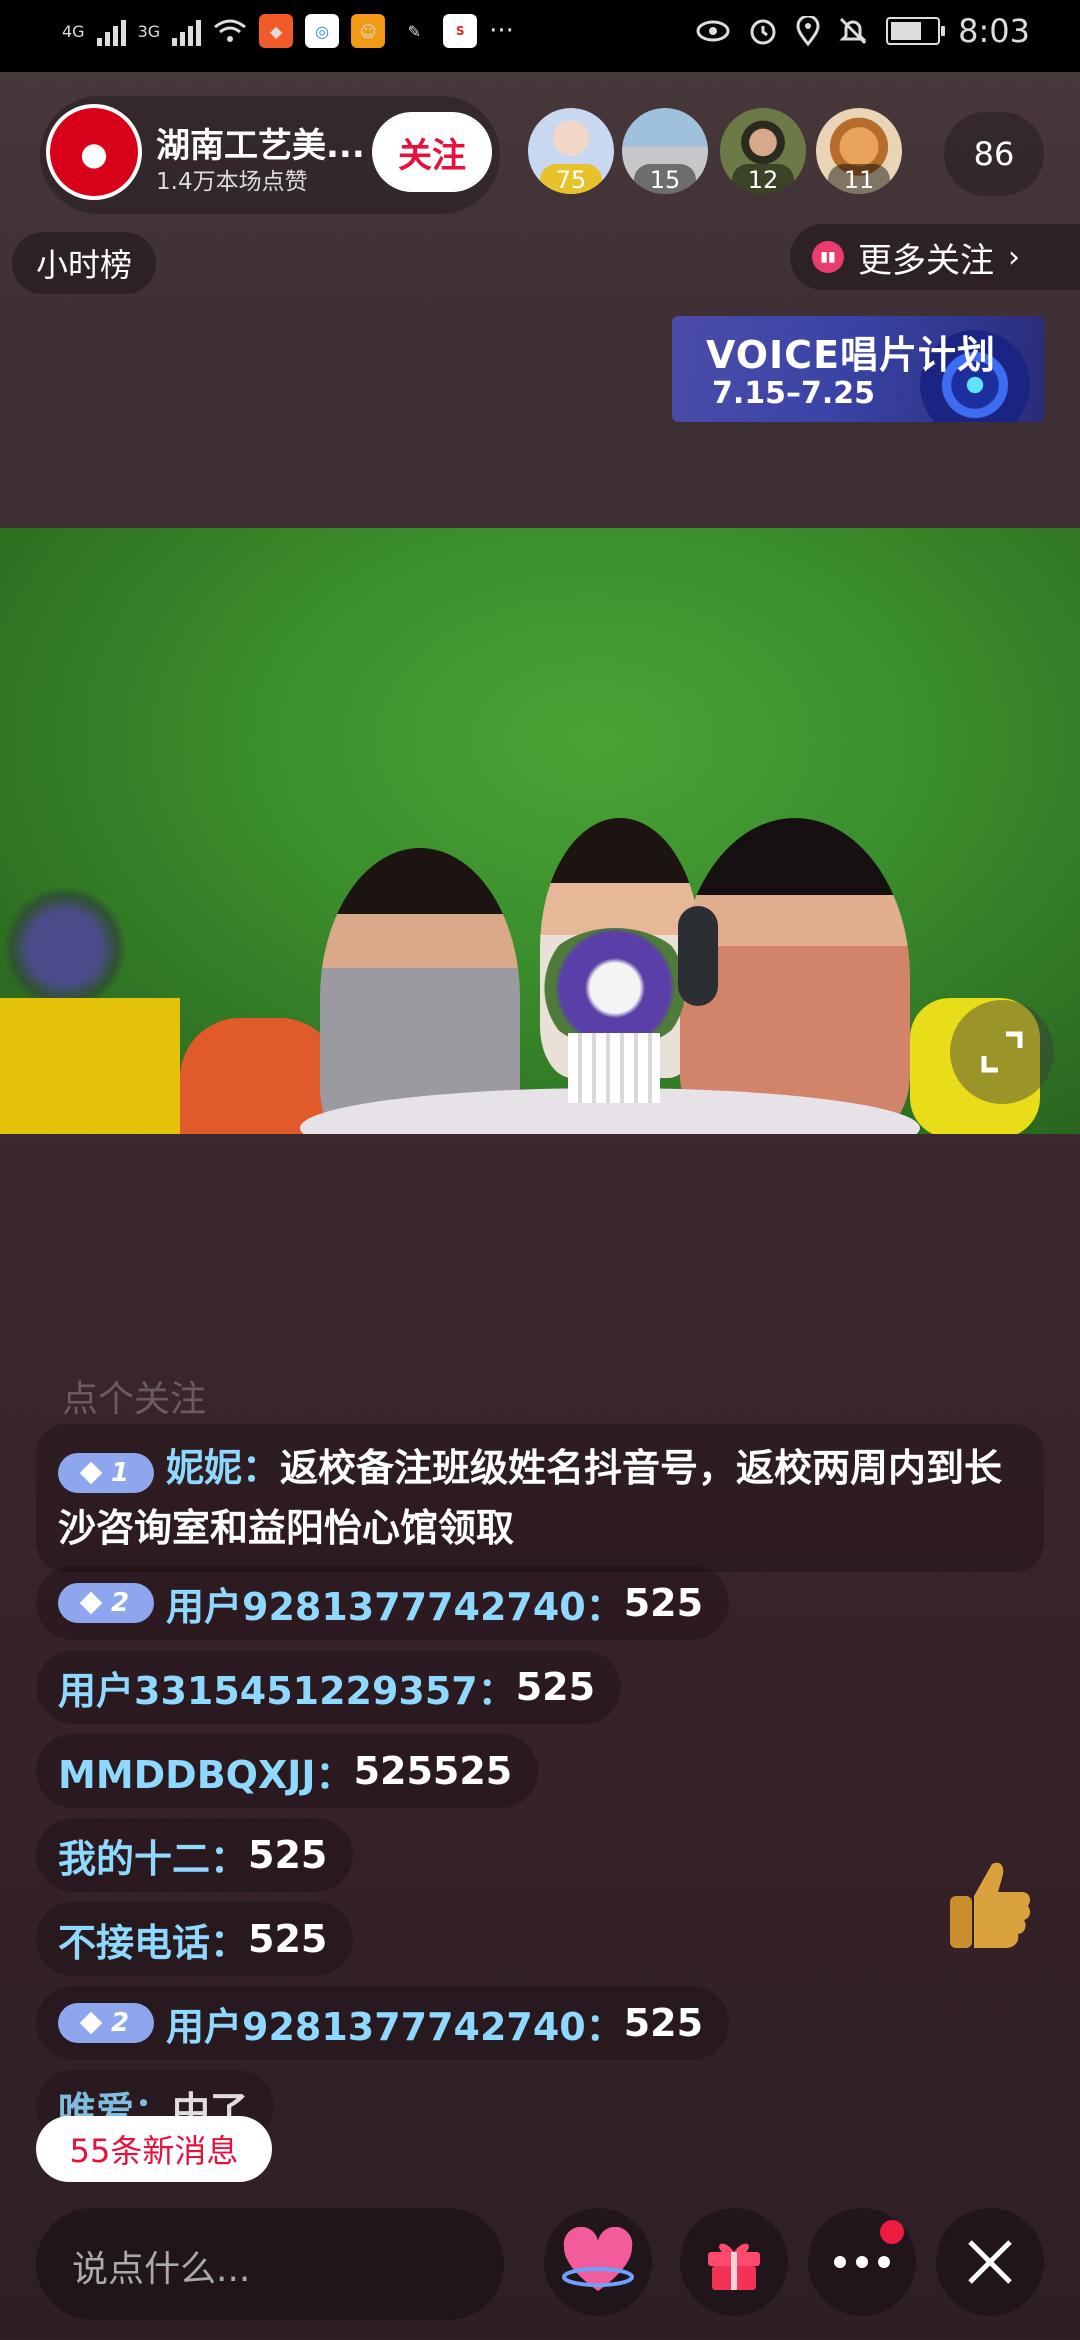 The height and width of the screenshot is (2340, 1080). Describe the element at coordinates (73, 31) in the screenshot. I see `network-4g-label: 4G` at that location.